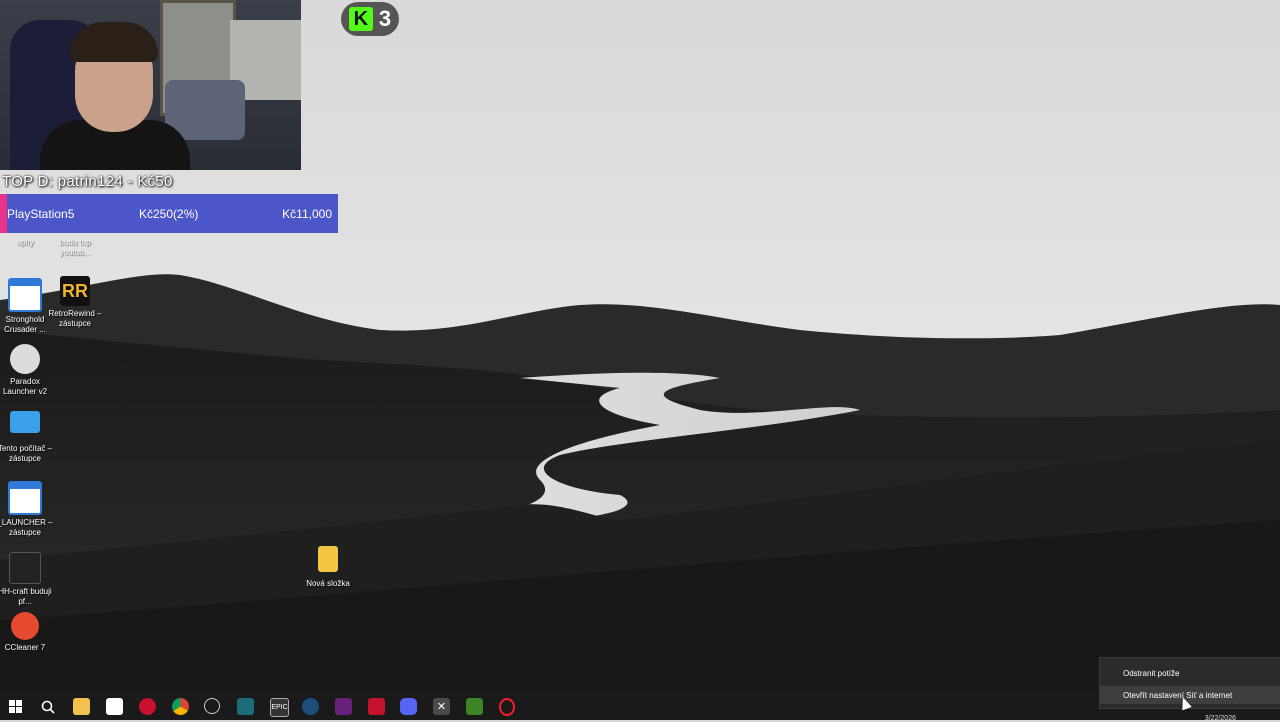  What do you see at coordinates (27, 437) in the screenshot?
I see `desktop-icon-this-pc: Tento počítač – zástupce` at bounding box center [27, 437].